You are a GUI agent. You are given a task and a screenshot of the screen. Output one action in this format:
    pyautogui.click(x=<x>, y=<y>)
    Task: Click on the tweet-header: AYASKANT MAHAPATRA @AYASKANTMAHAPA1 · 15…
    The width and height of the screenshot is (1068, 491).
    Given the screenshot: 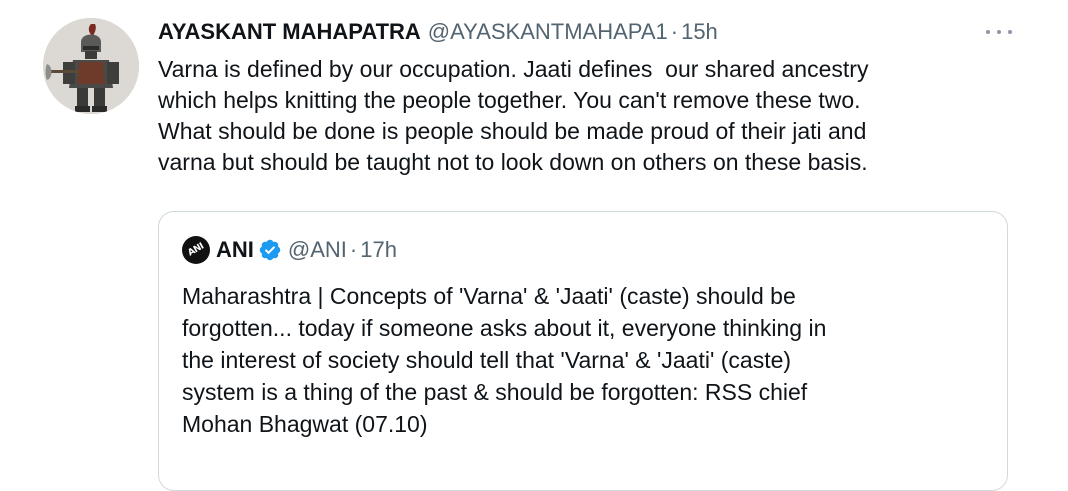 What is the action you would take?
    pyautogui.click(x=438, y=32)
    